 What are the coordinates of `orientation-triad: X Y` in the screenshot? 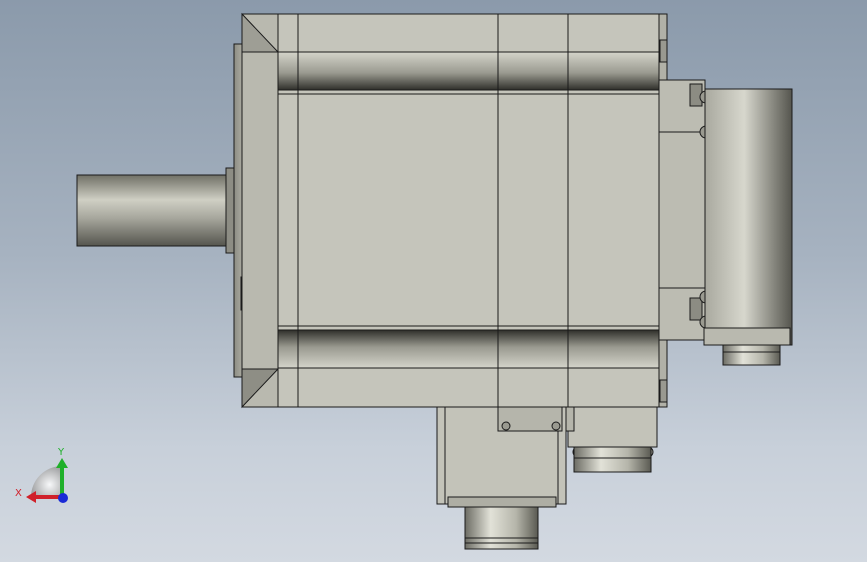 It's located at (41, 475).